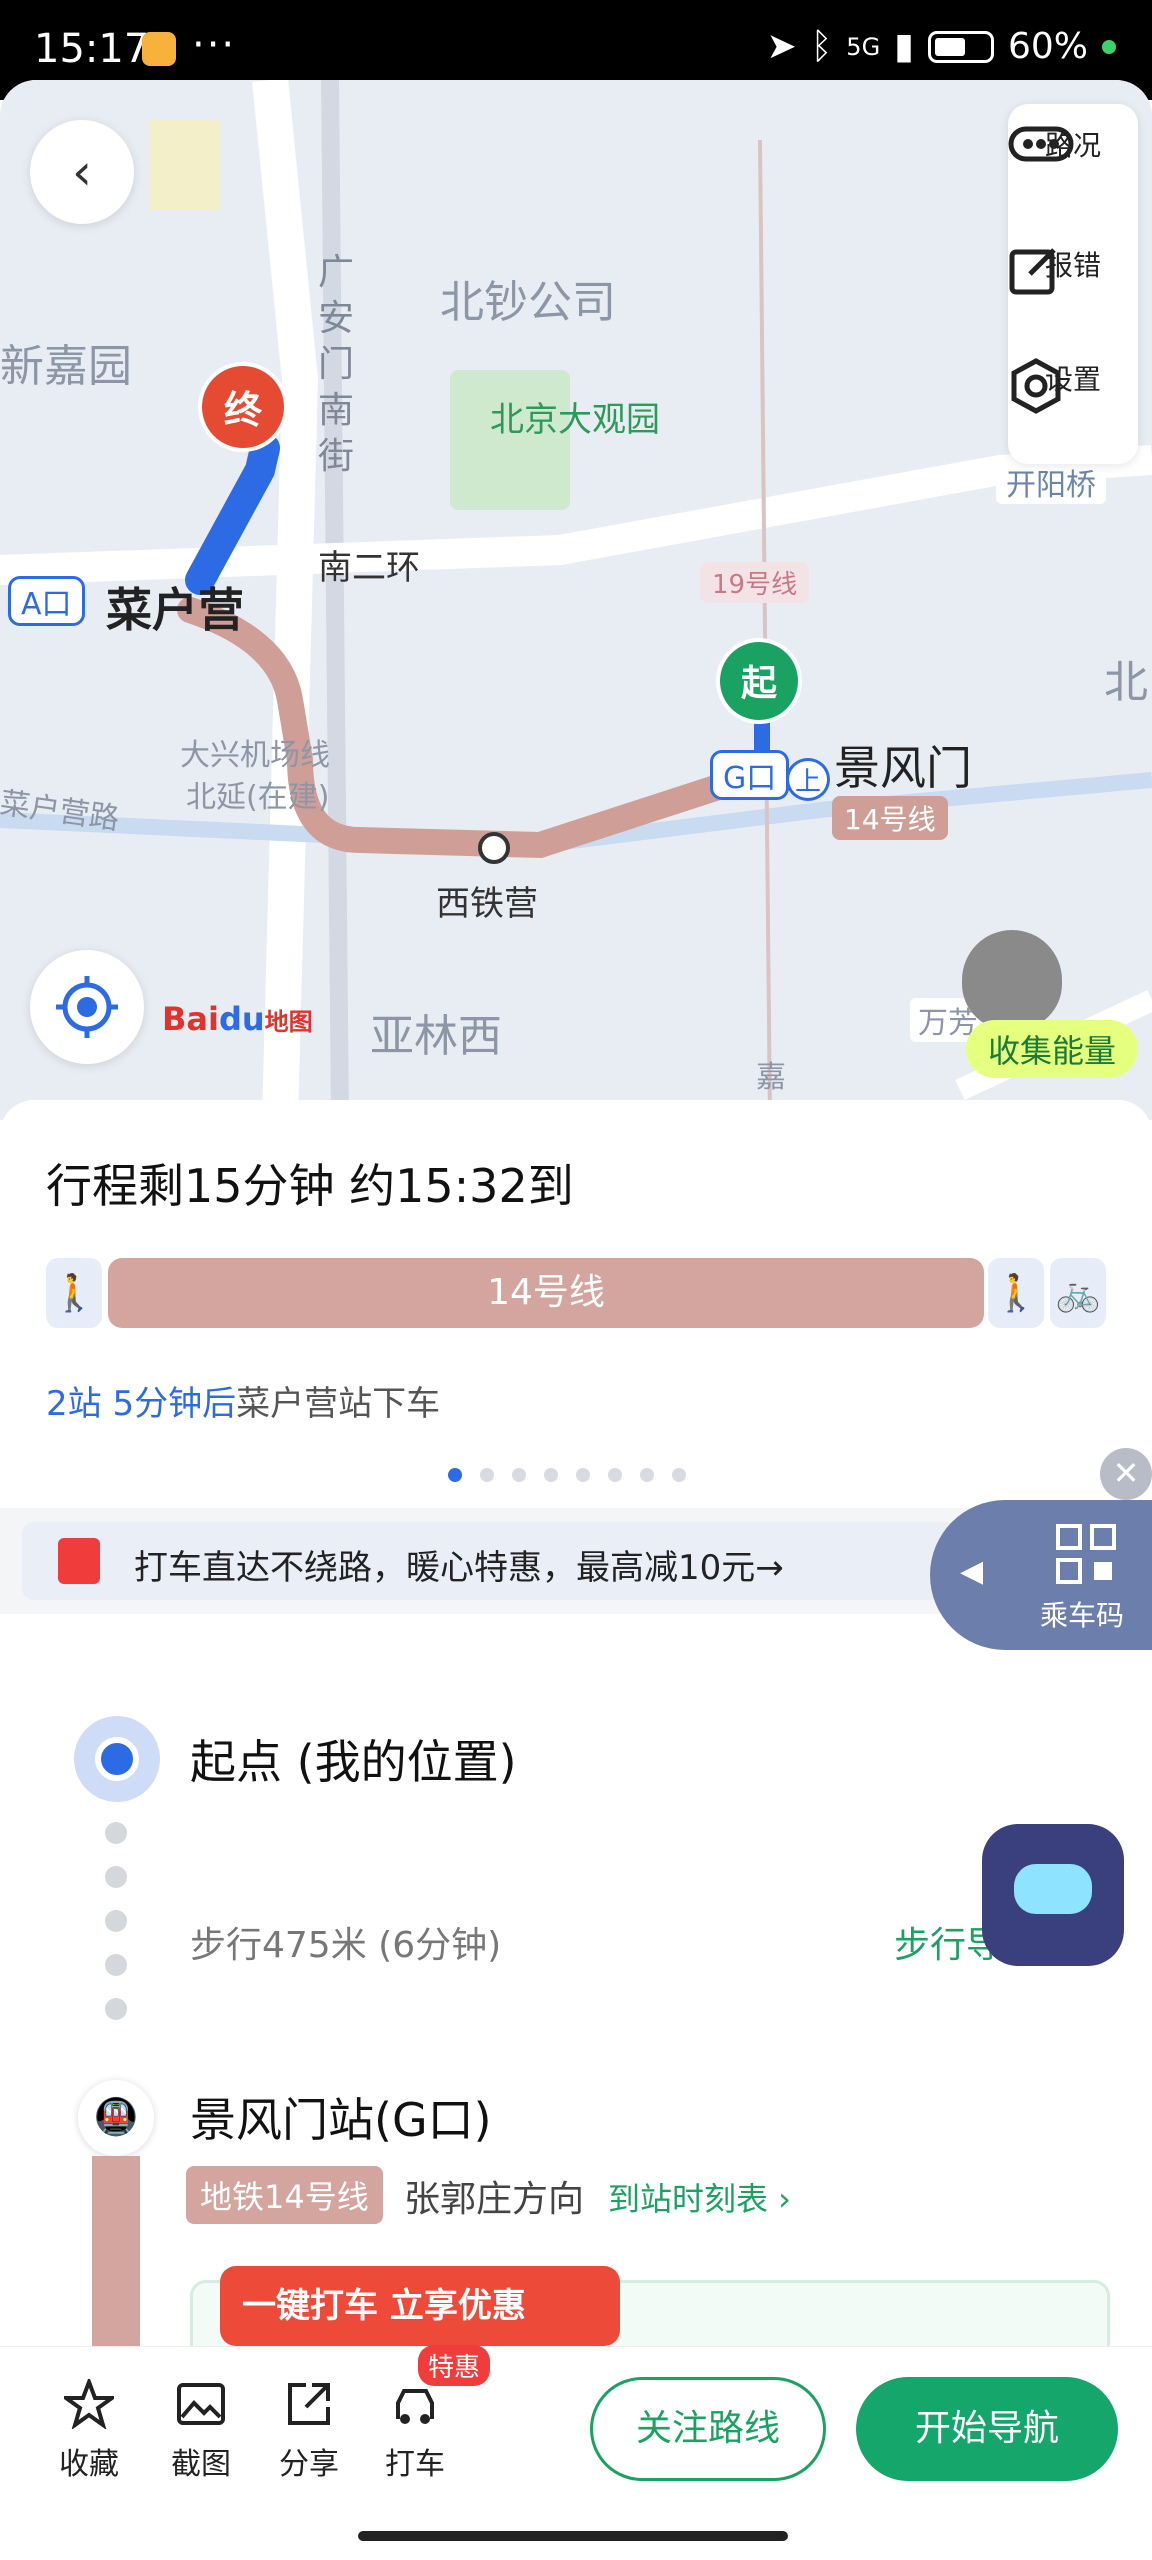  I want to click on station-title: 景风门站(G口), so click(341, 2120).